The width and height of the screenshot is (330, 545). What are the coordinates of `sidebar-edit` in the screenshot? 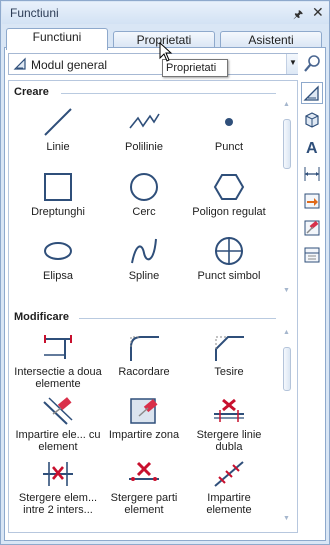 It's located at (312, 228).